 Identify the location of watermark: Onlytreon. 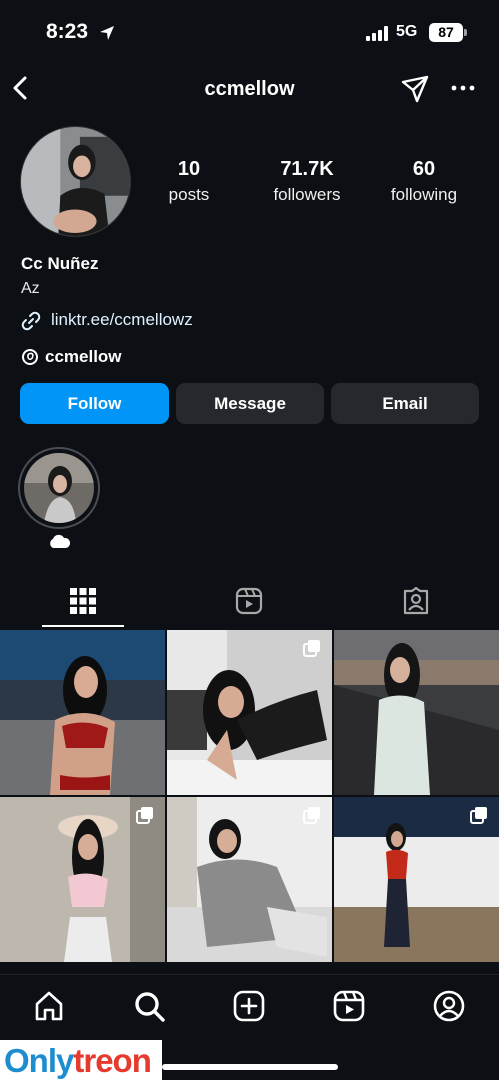
(81, 1060).